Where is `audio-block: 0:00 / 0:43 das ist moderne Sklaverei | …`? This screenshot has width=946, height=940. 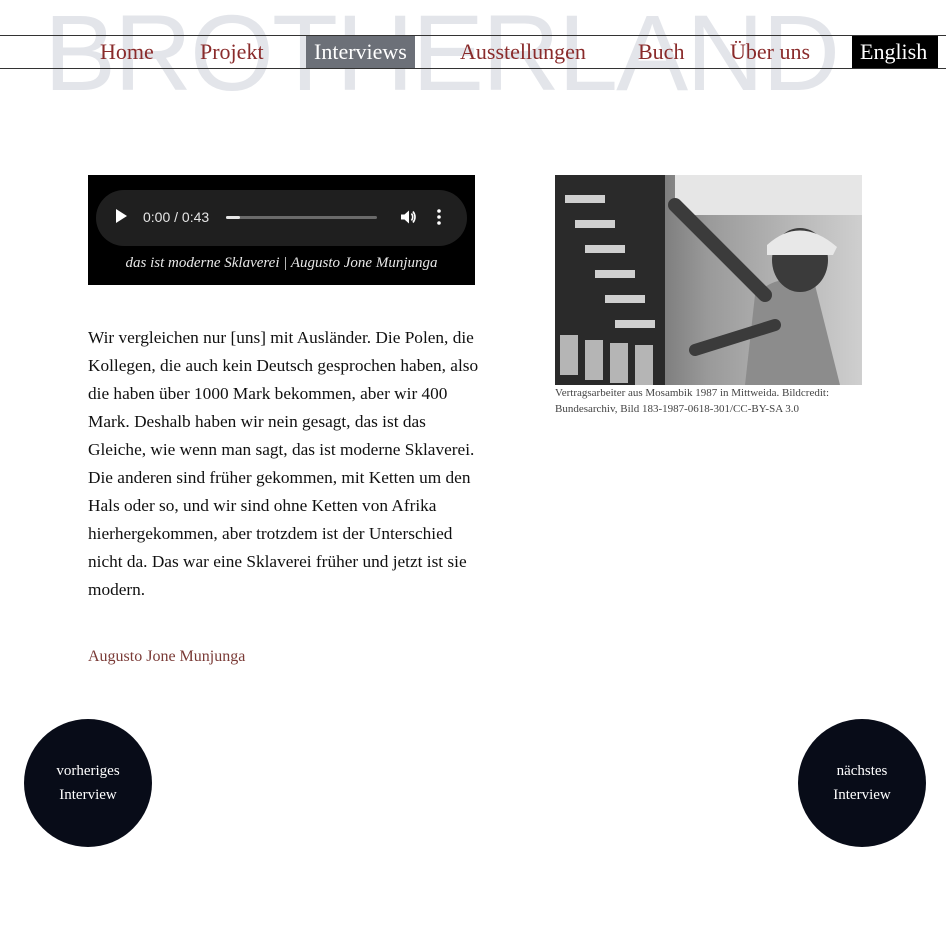 audio-block: 0:00 / 0:43 das ist moderne Sklaverei | … is located at coordinates (281, 230).